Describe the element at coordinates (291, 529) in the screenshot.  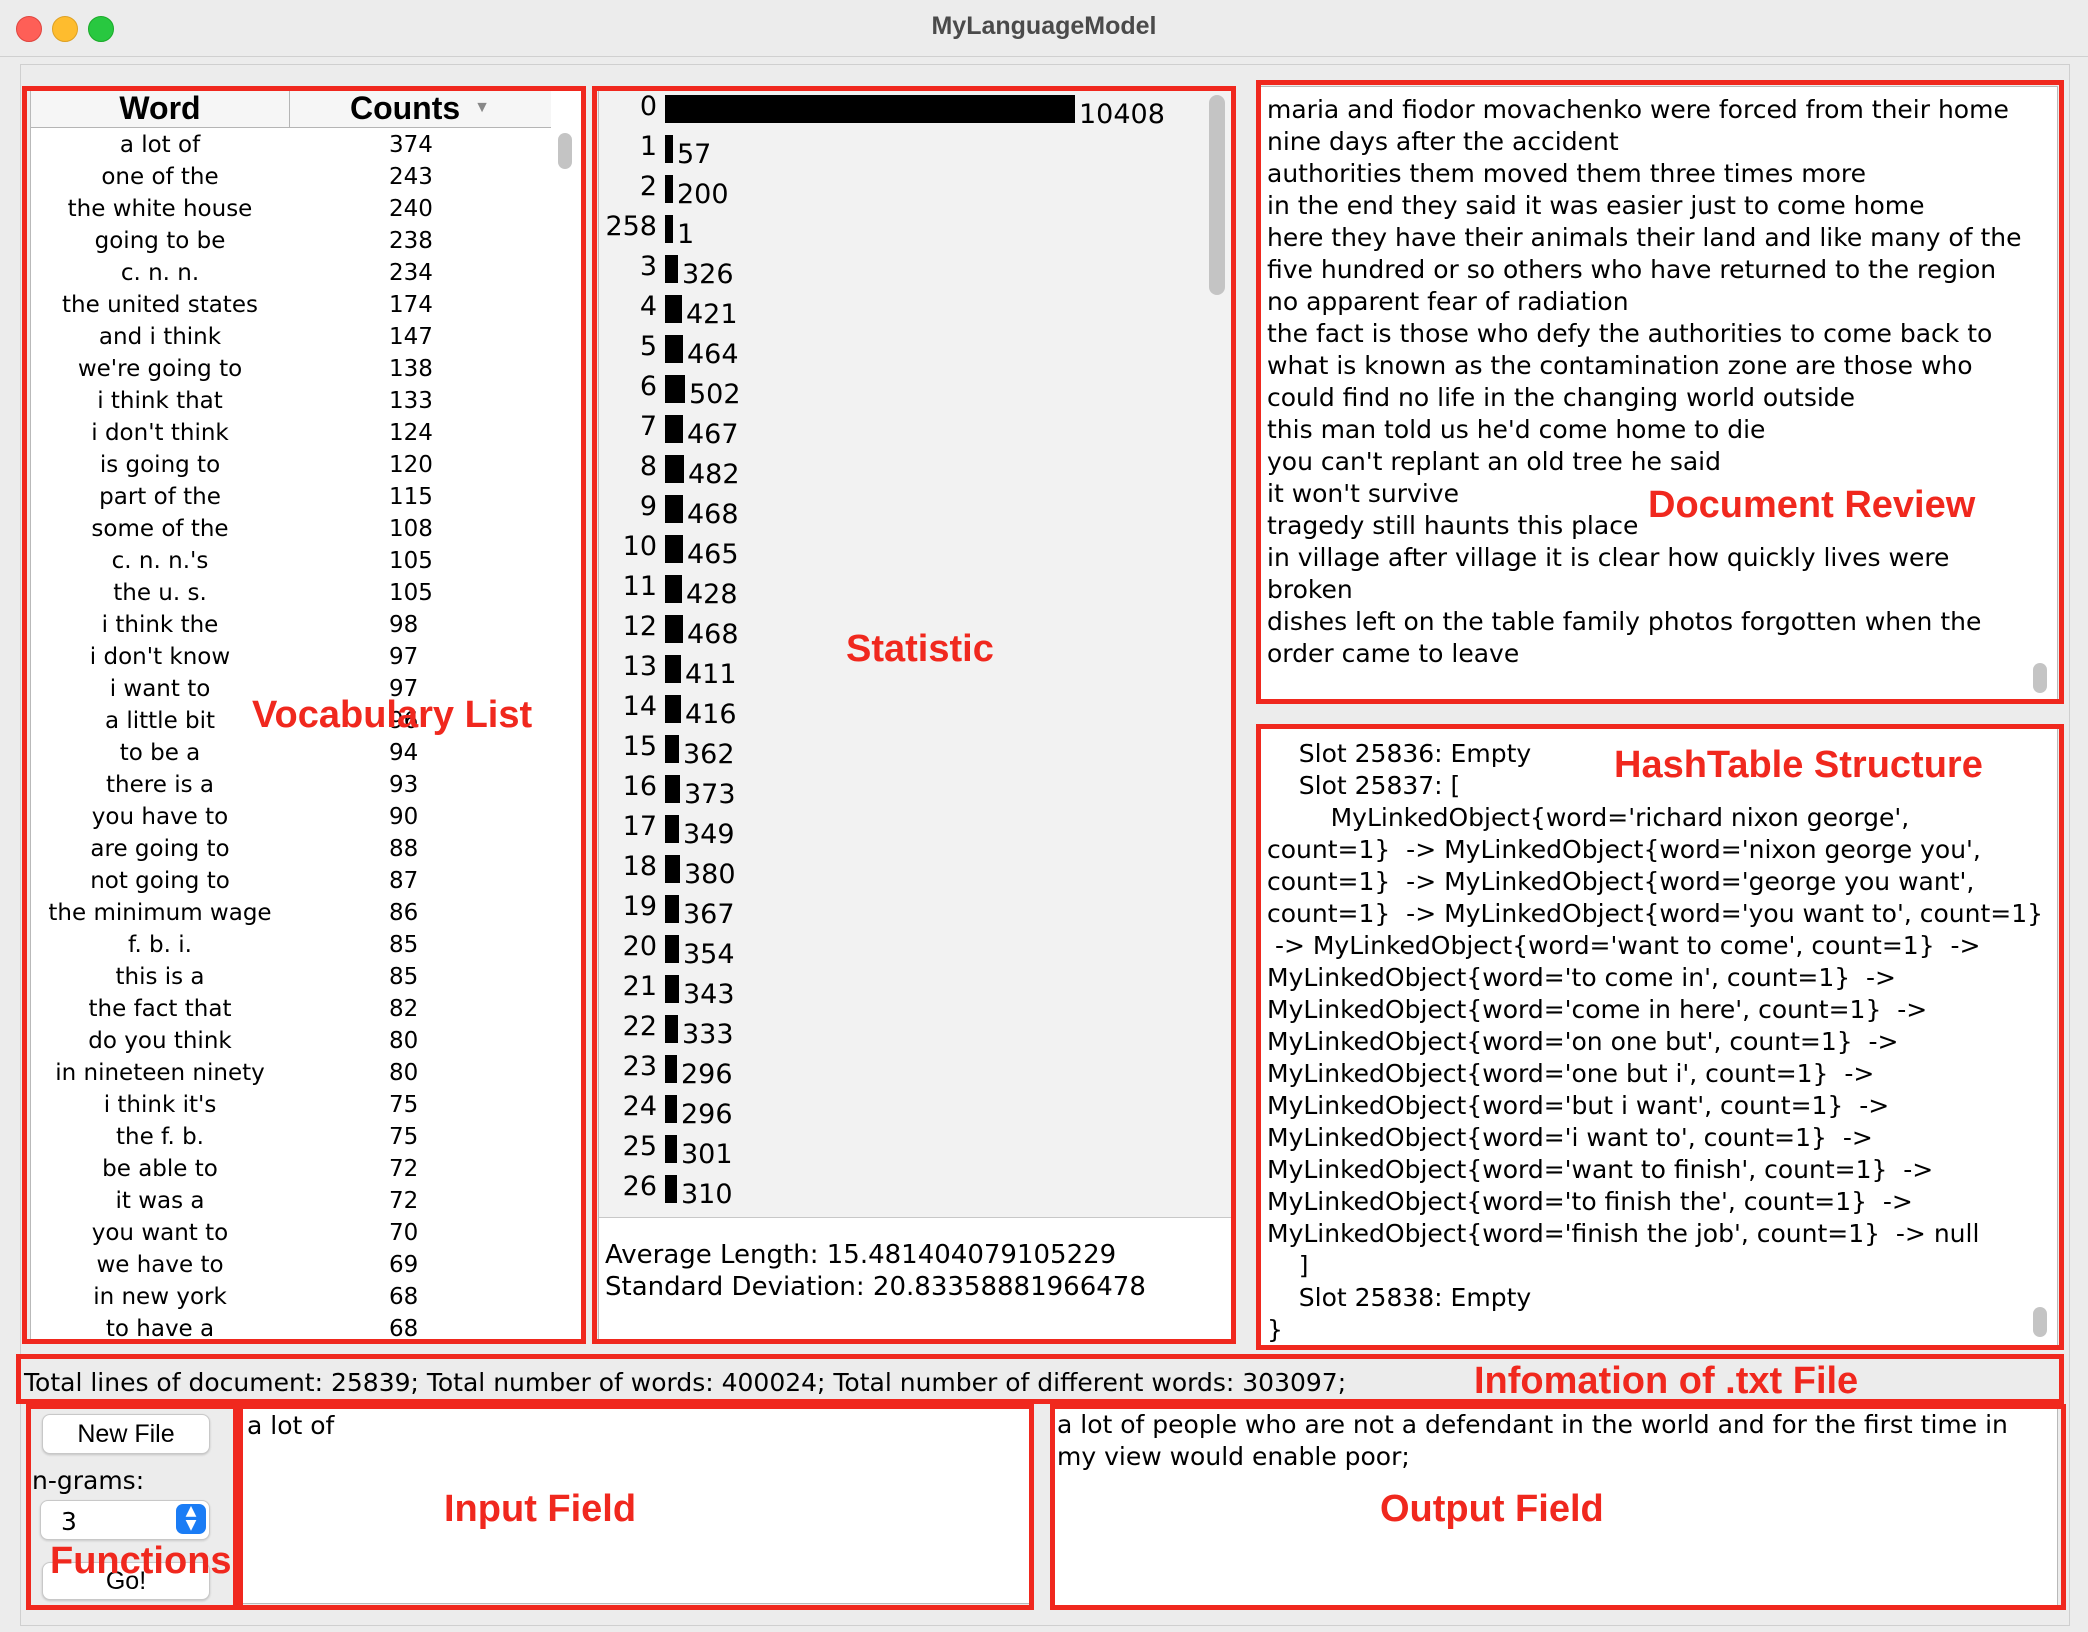
I see `table-row: some of the 108` at that location.